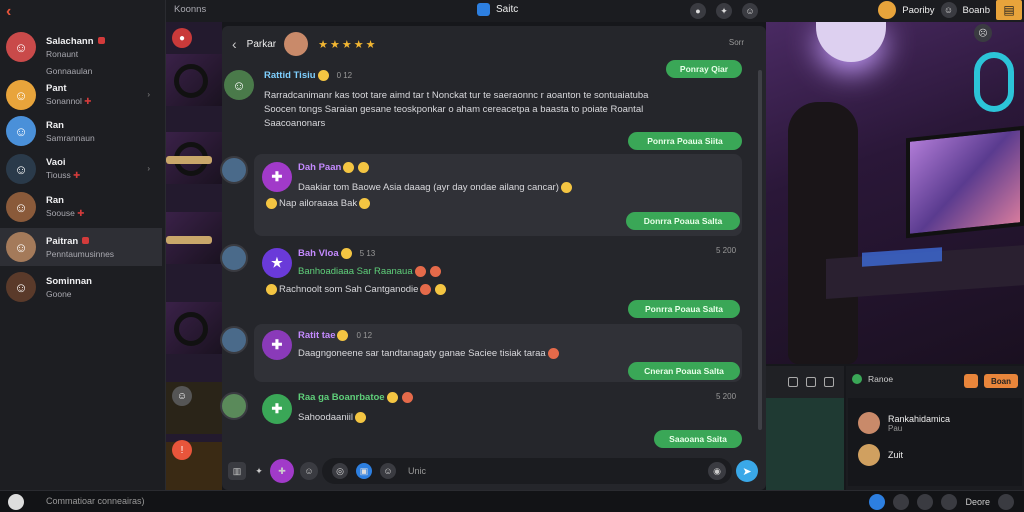 This screenshot has width=1024, height=512. Describe the element at coordinates (290, 76) in the screenshot. I see `message-user: Rattid Tisiu` at that location.